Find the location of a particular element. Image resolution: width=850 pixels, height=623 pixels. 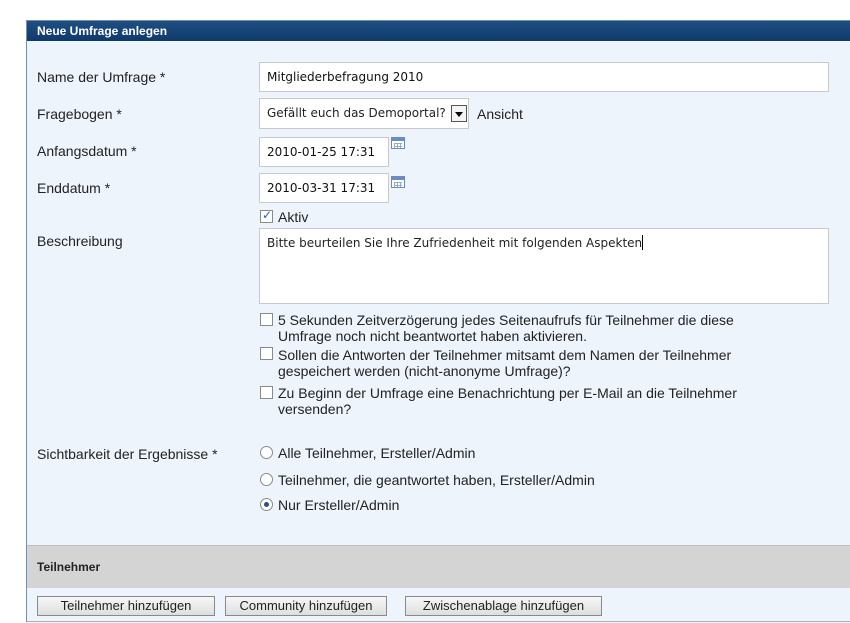

questionnaire-value: Gefällt euch das Demoportal? is located at coordinates (356, 113).